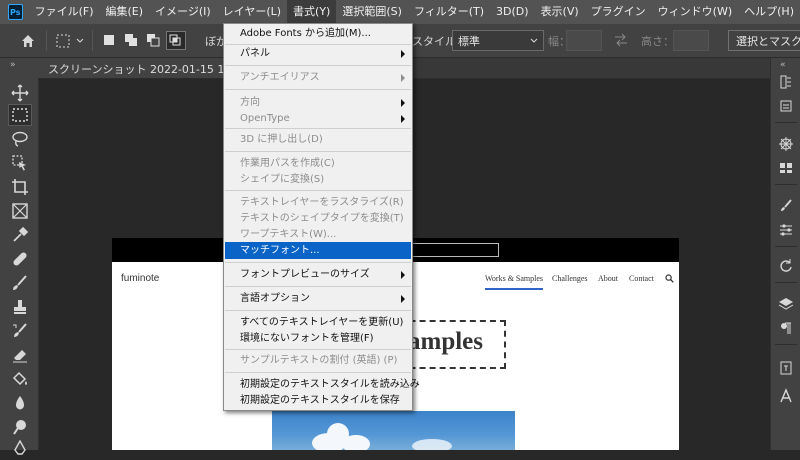  I want to click on menu-item-language-options: 言語オプション, so click(318, 298).